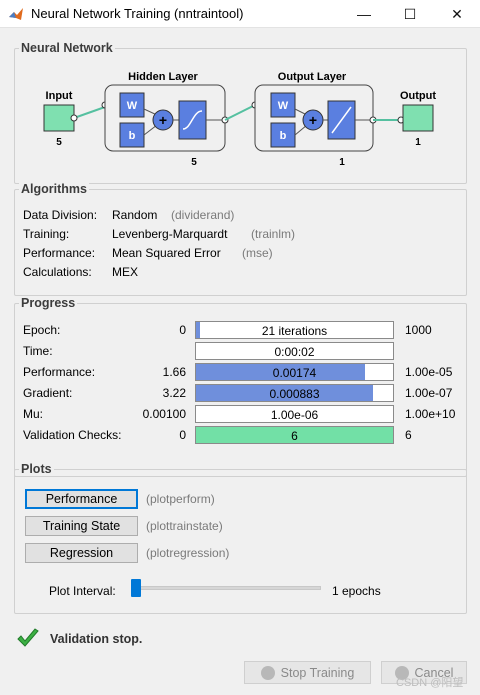 This screenshot has height=695, width=480. What do you see at coordinates (163, 120) in the screenshot?
I see `hidden-sum-glyph: +` at bounding box center [163, 120].